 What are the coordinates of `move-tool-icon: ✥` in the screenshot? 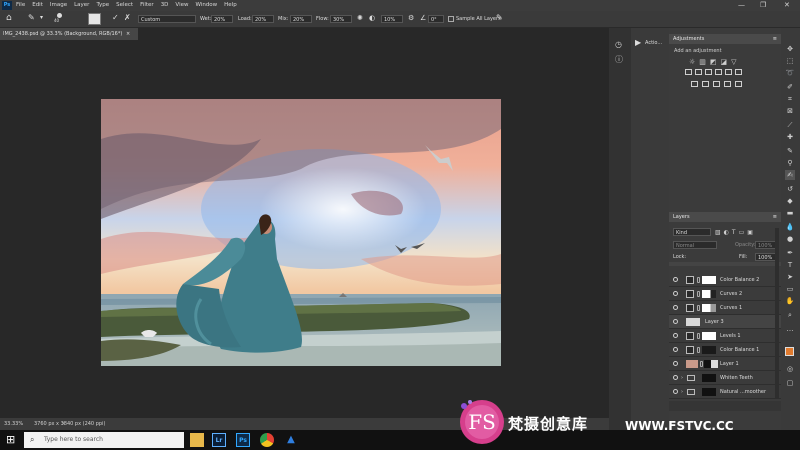 It's located at (790, 49).